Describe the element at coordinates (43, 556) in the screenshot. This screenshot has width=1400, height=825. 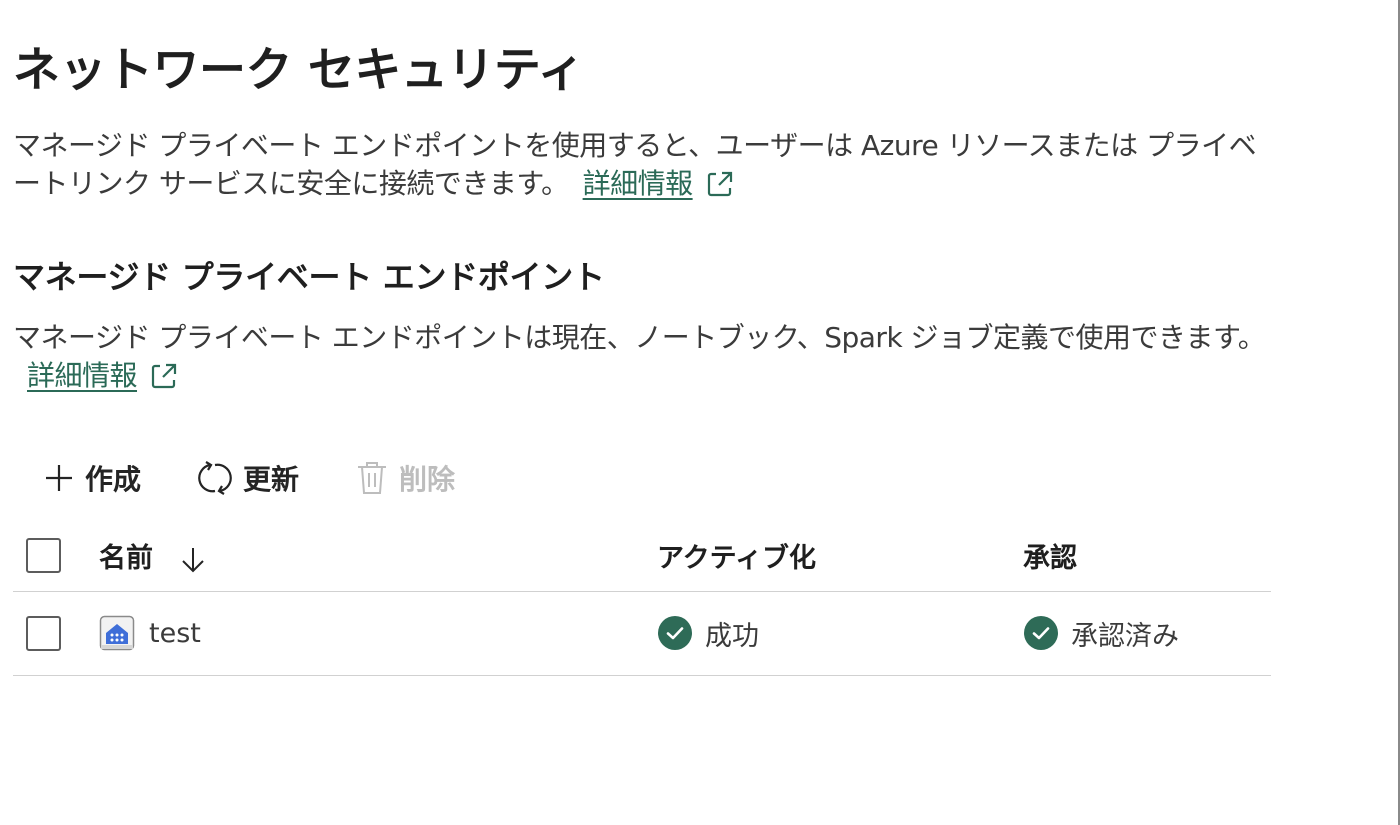
I see `select-all-checkbox` at that location.